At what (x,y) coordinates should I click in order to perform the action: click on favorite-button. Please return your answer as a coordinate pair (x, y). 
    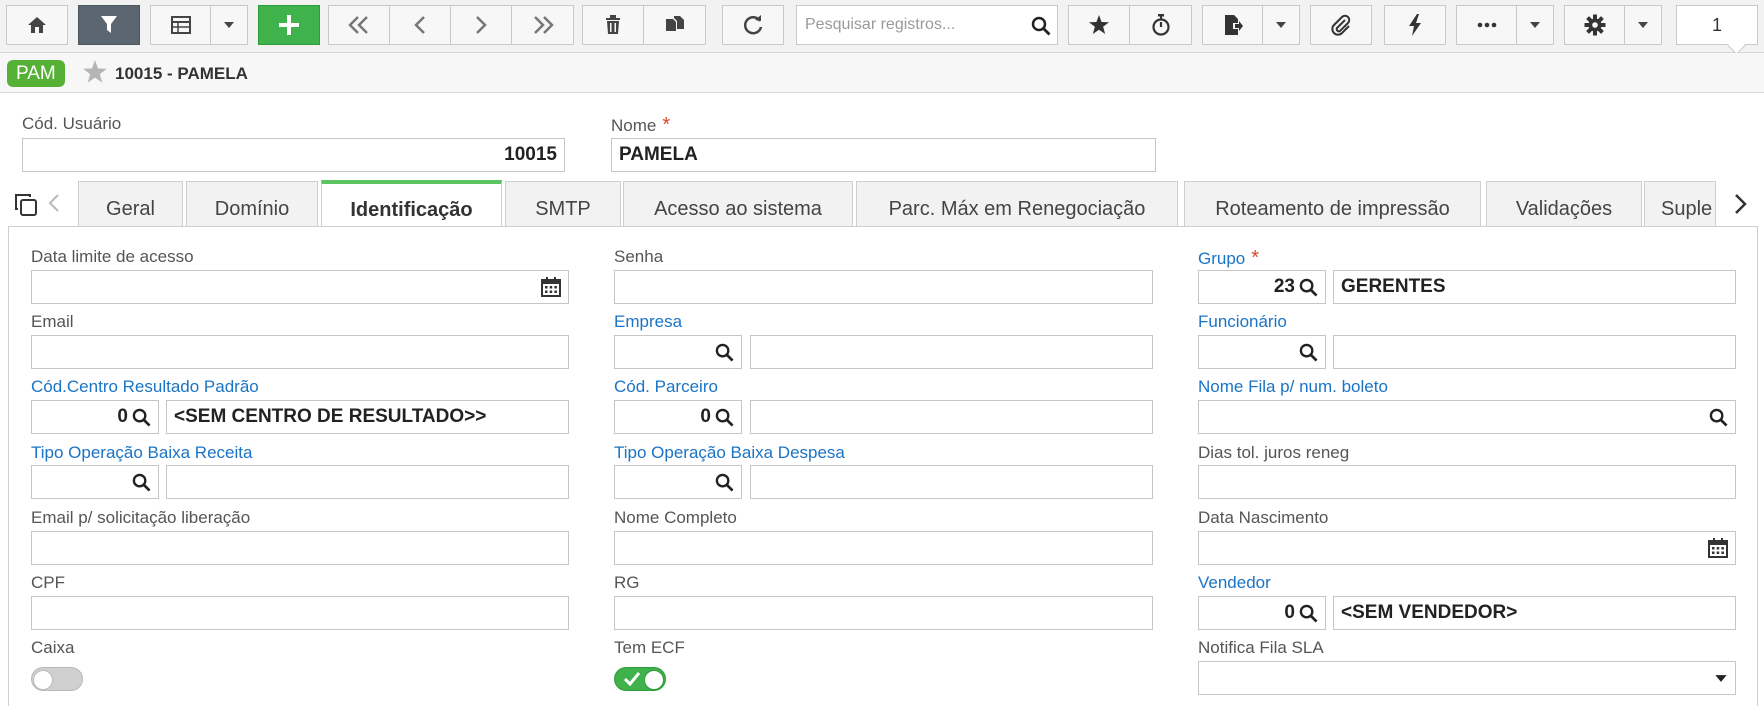
    Looking at the image, I should click on (1099, 25).